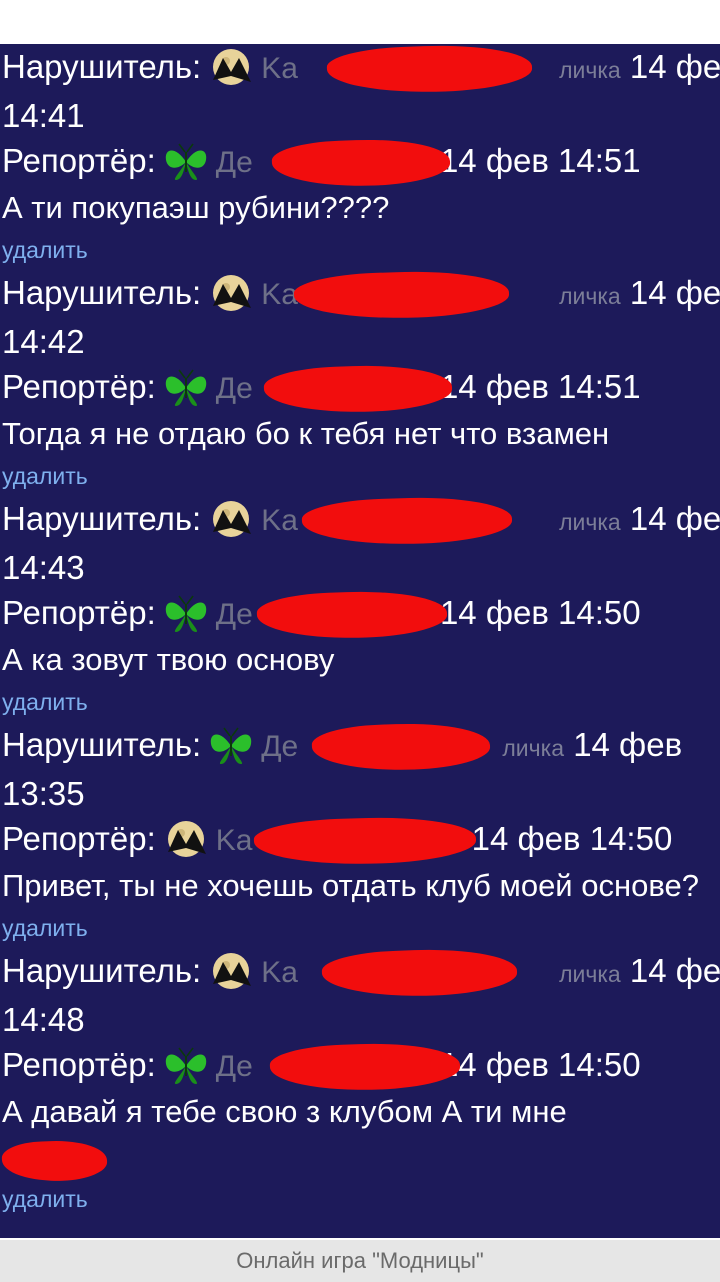 The height and width of the screenshot is (1282, 720). Describe the element at coordinates (43, 567) in the screenshot. I see `violator-time-cont: 14:43` at that location.